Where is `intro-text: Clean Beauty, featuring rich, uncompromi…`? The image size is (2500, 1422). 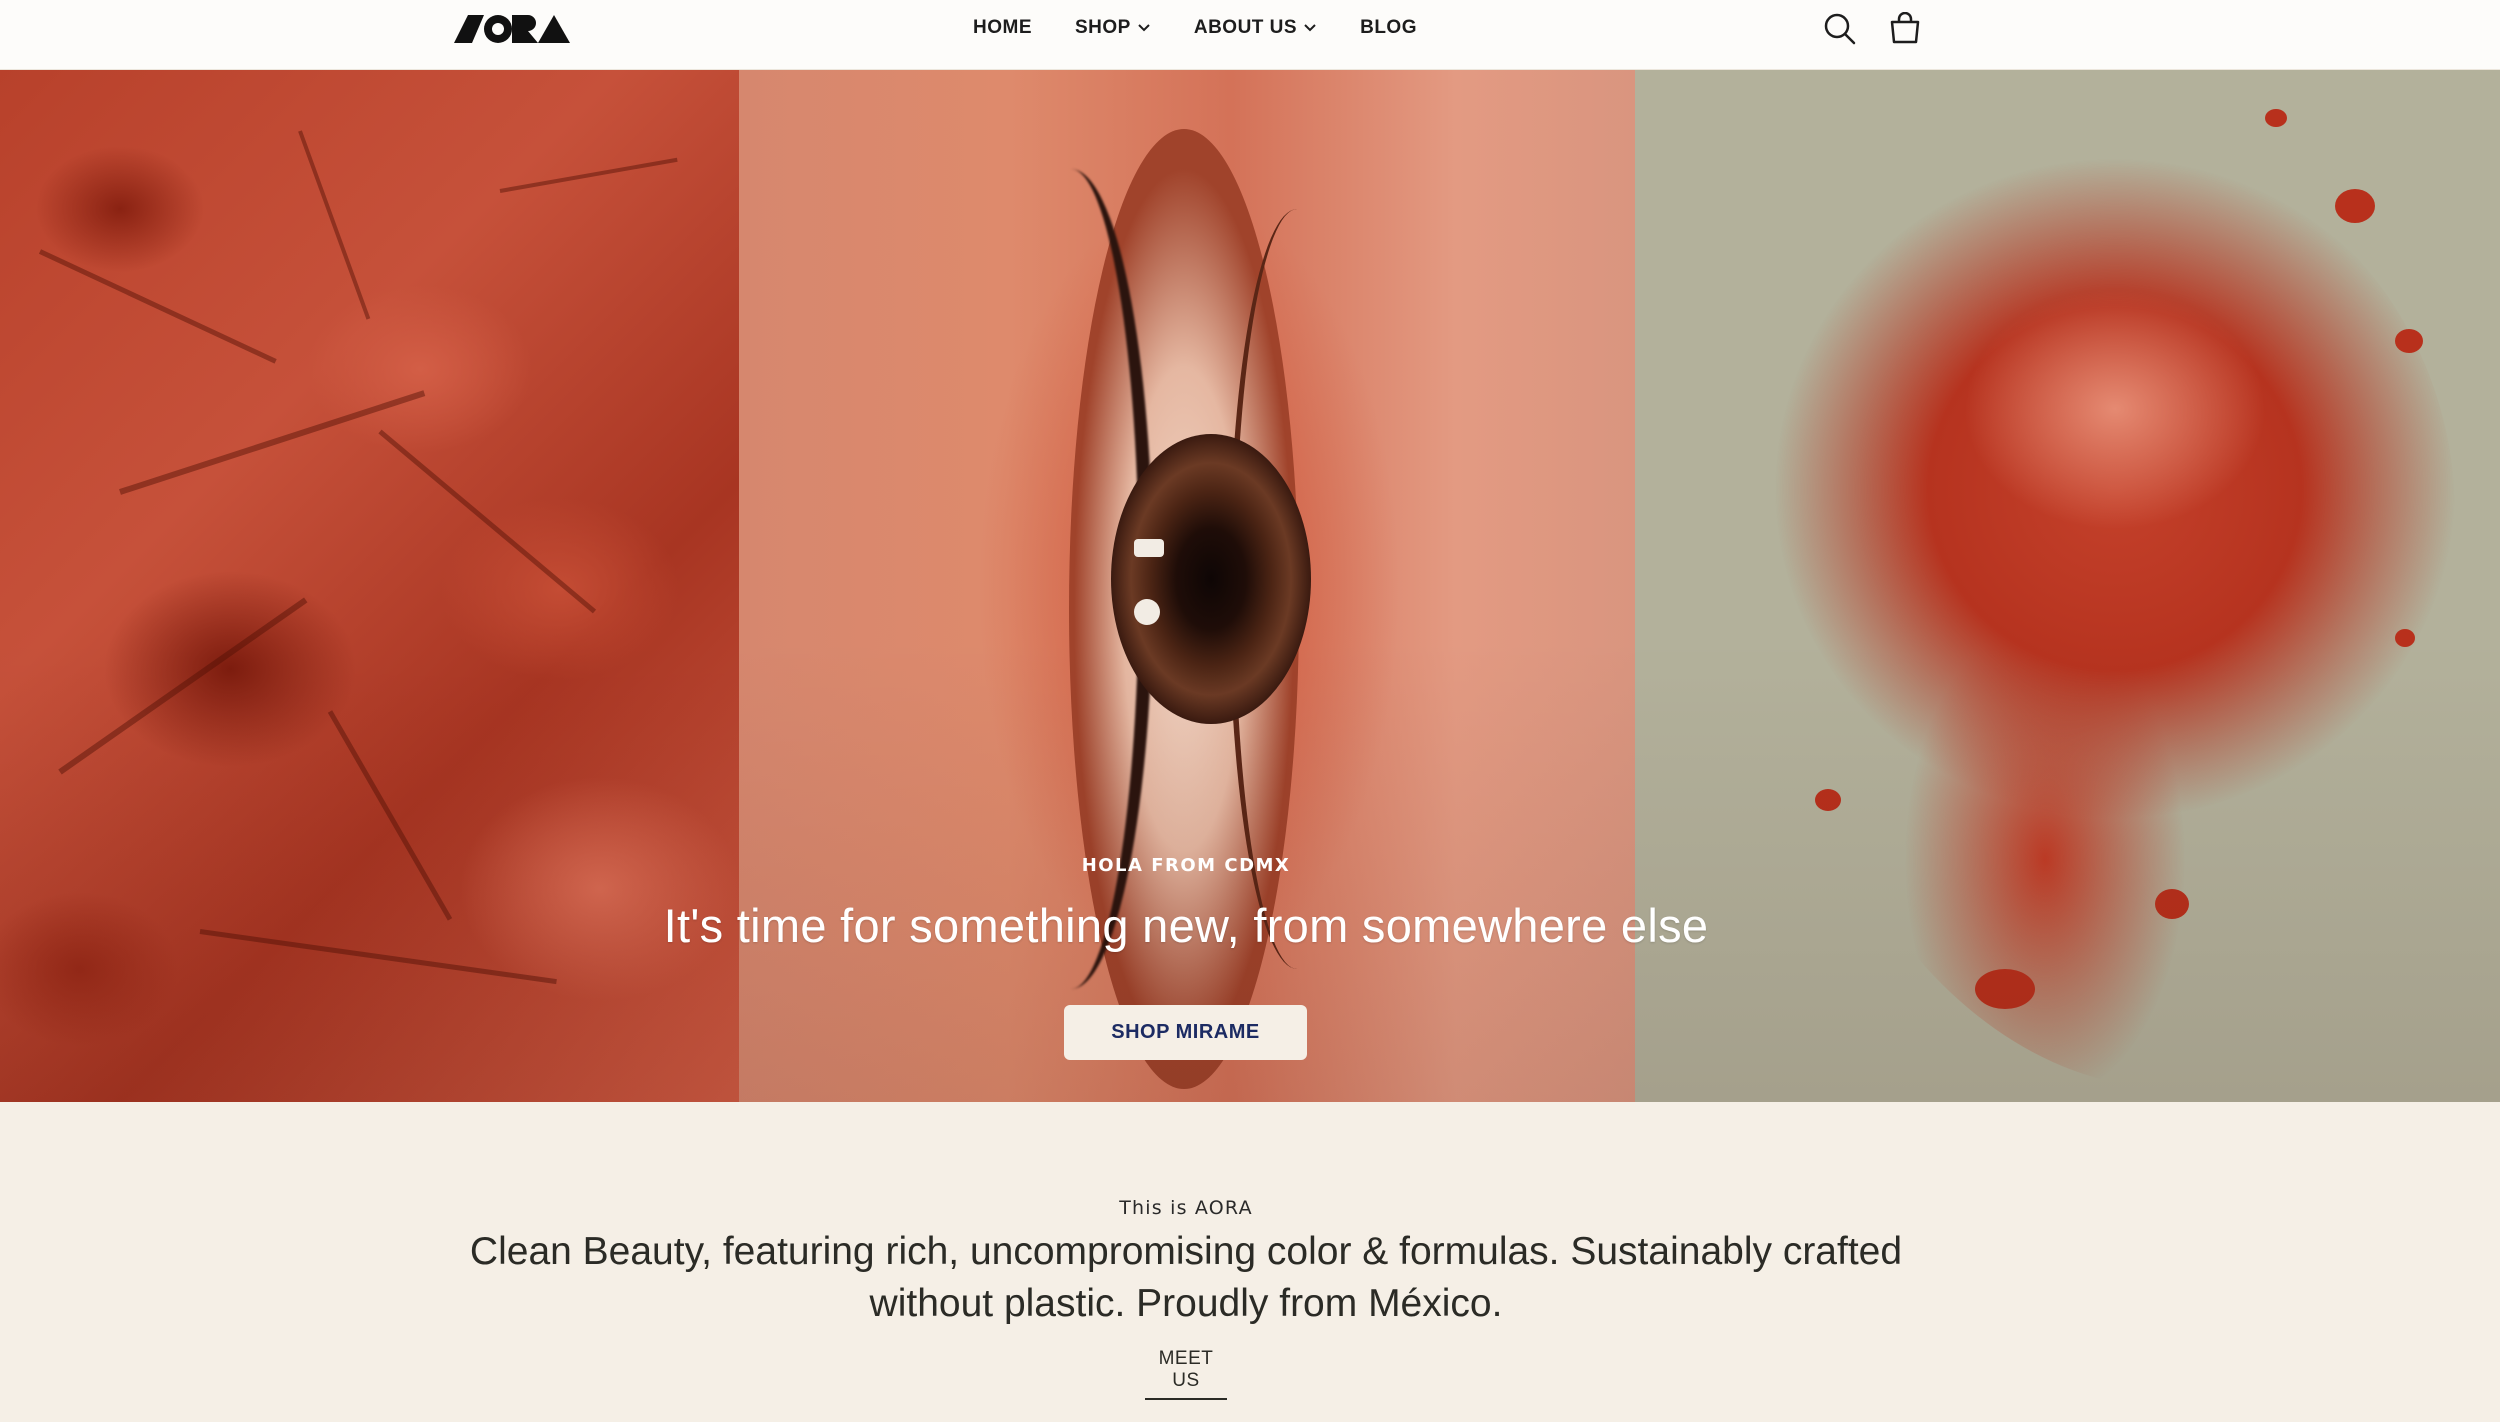 intro-text: Clean Beauty, featuring rich, uncompromi… is located at coordinates (1186, 1277).